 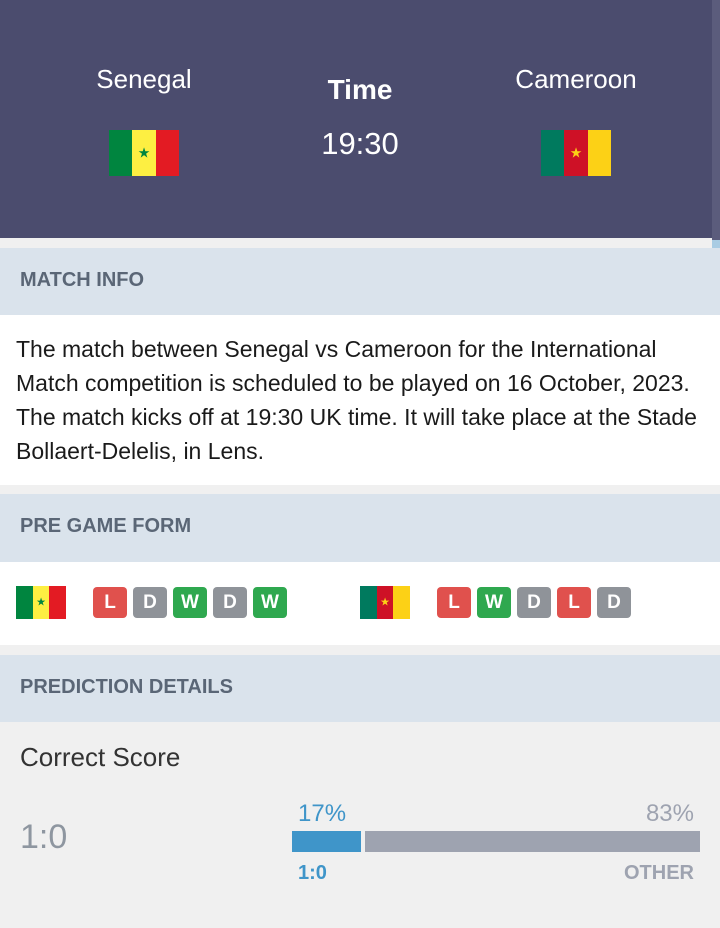 What do you see at coordinates (312, 873) in the screenshot?
I see `score-bar-label: 1:0` at bounding box center [312, 873].